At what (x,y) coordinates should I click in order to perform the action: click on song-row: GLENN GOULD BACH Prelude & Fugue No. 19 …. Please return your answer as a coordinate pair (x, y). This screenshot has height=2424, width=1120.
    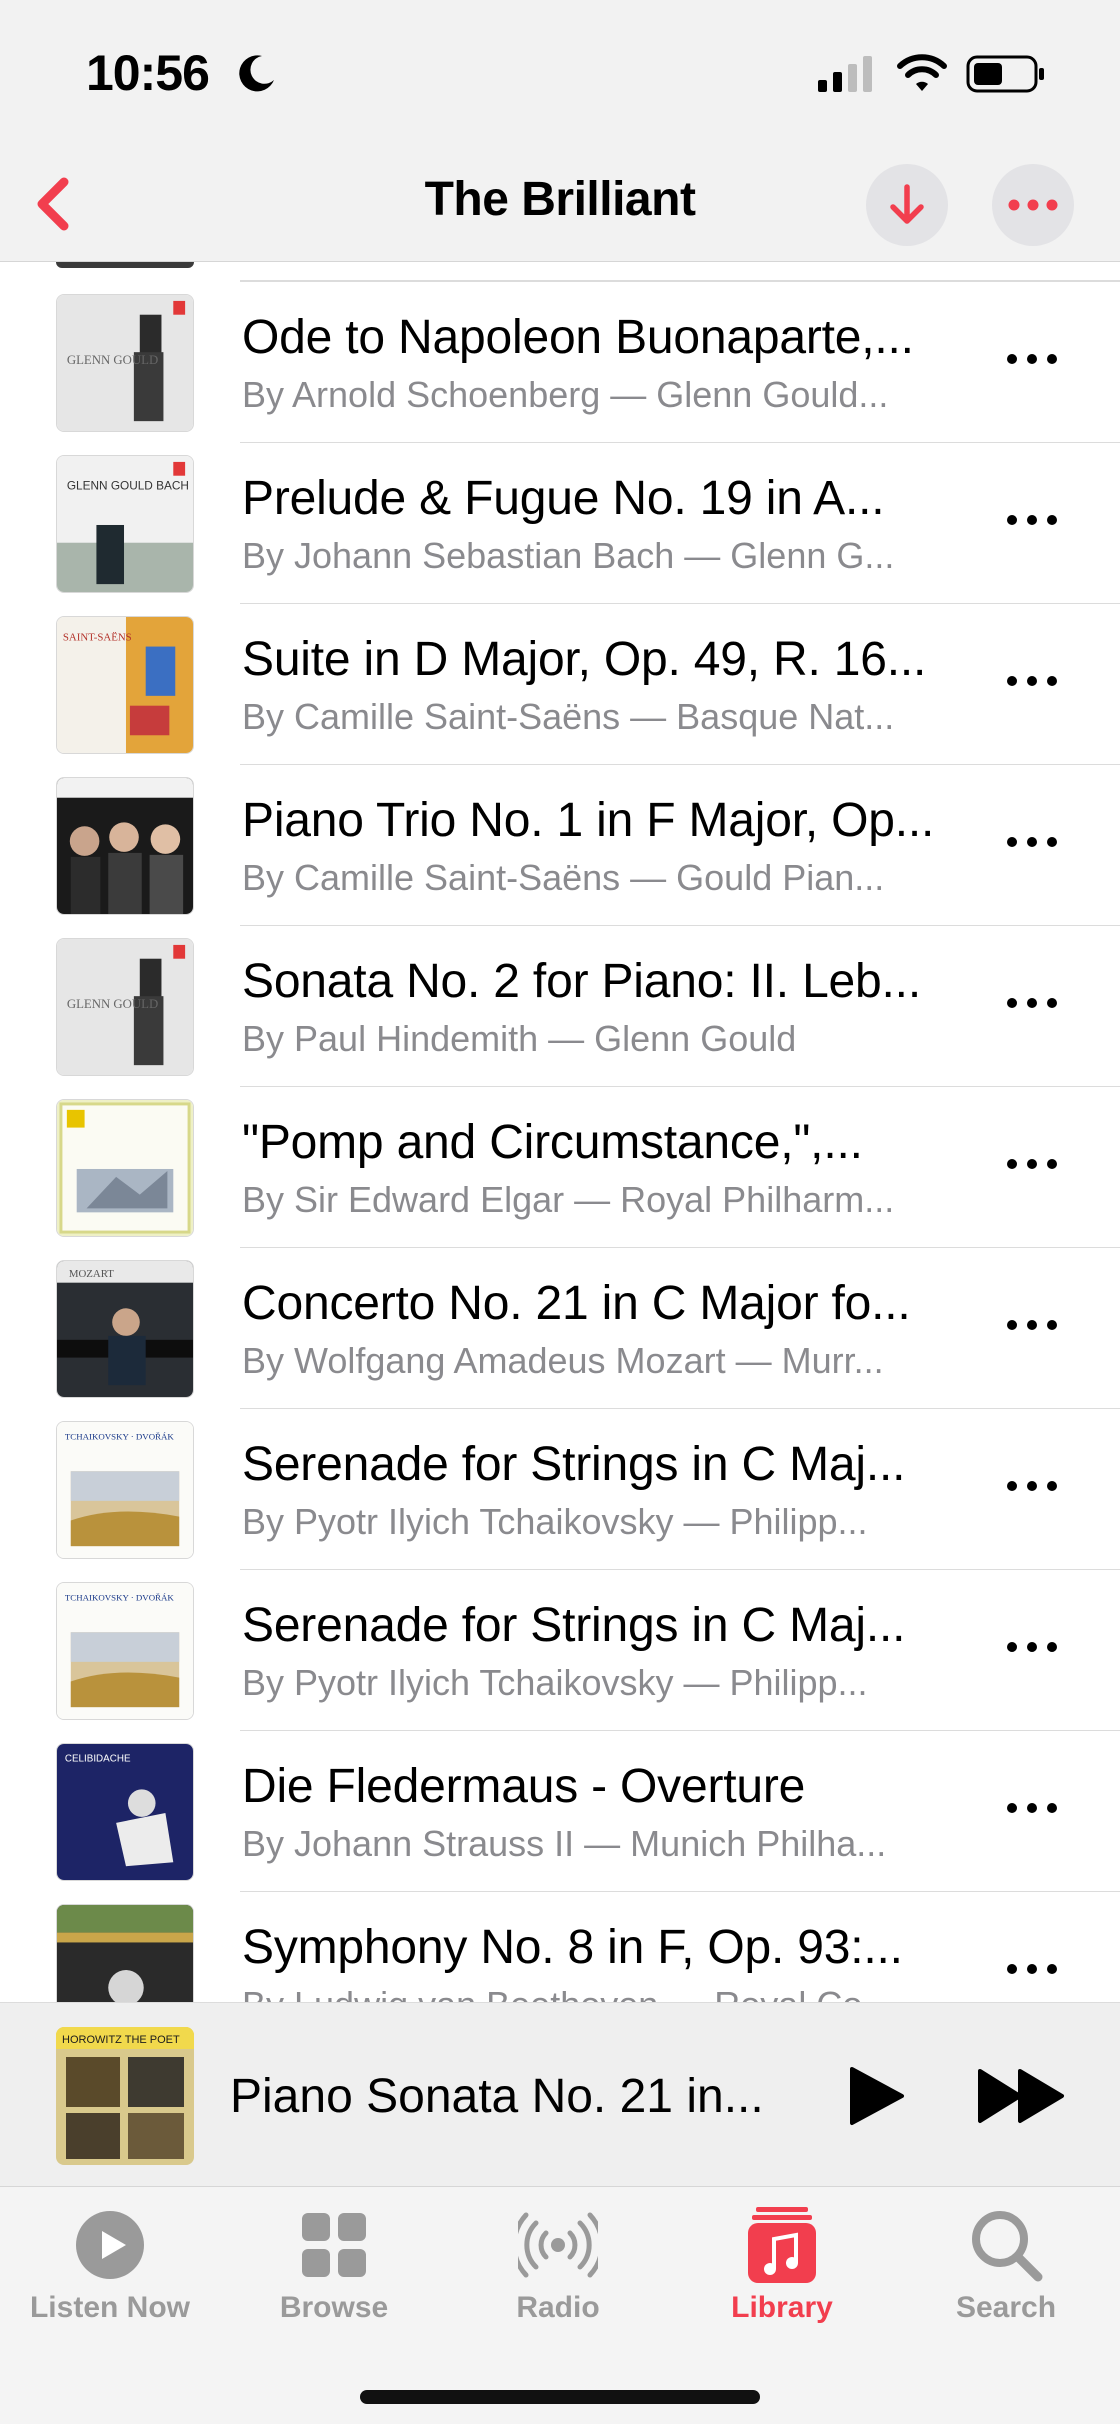
    Looking at the image, I should click on (560, 523).